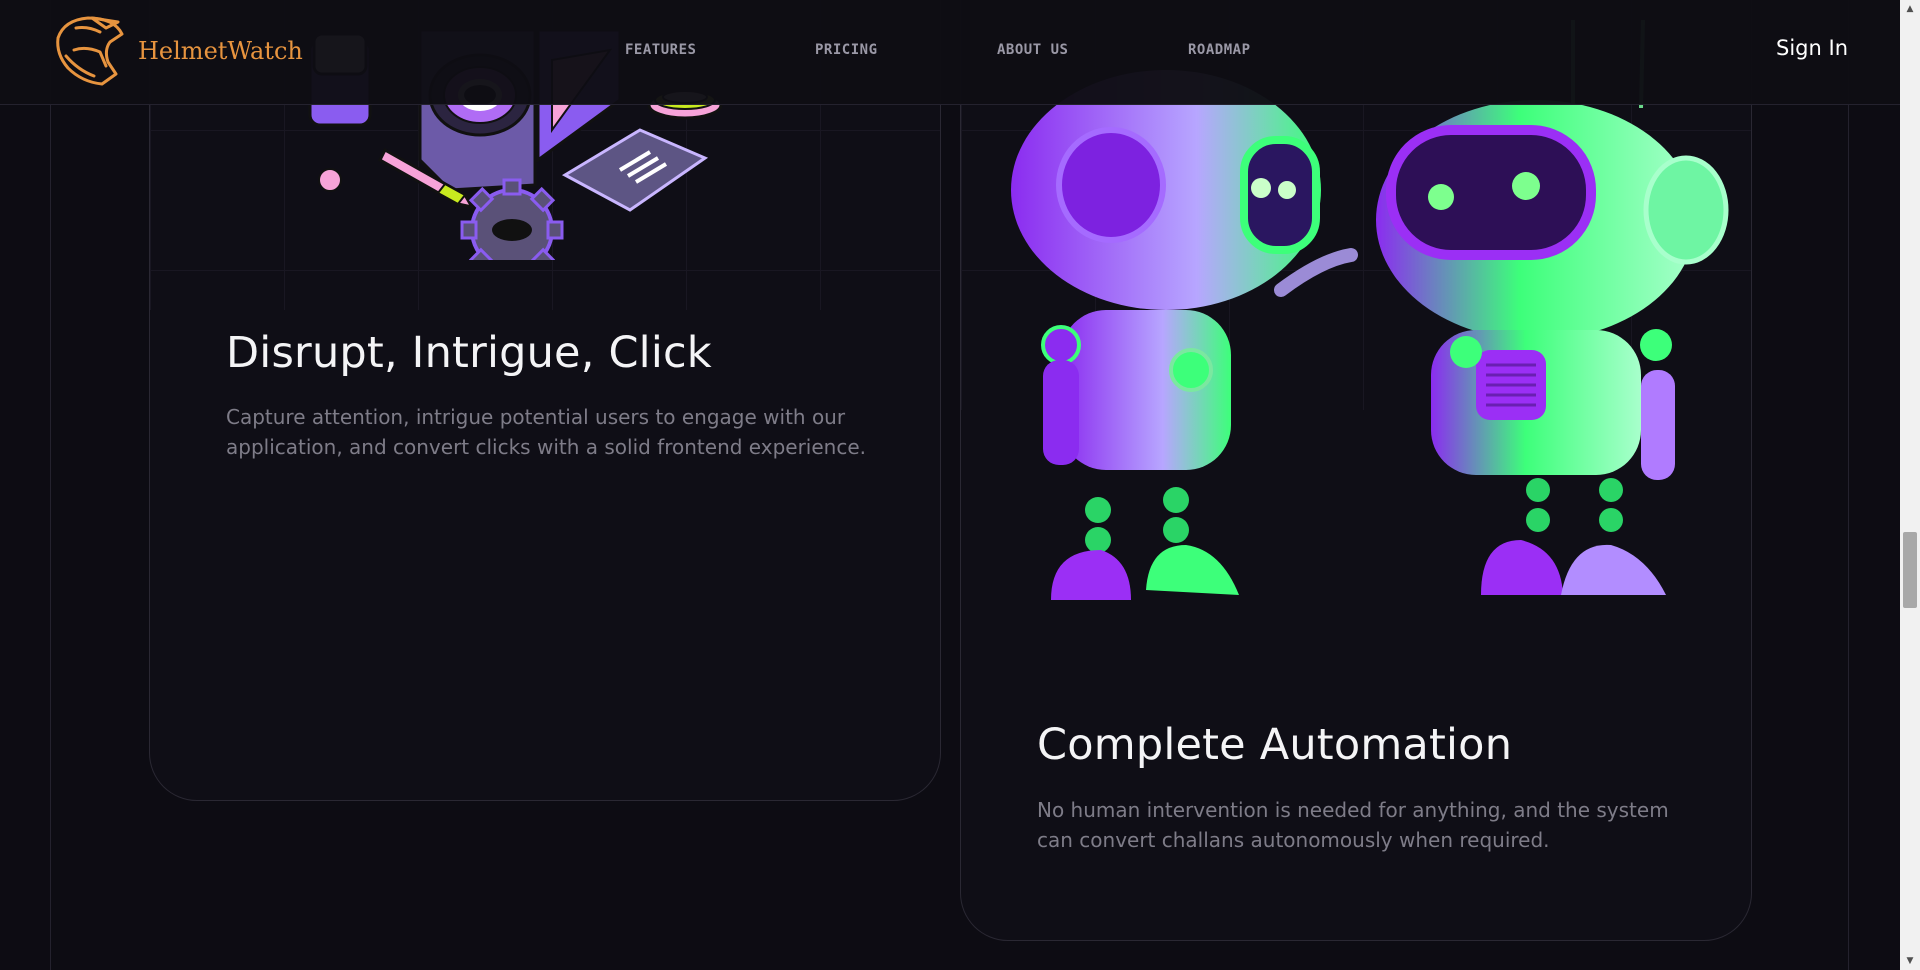  I want to click on helmet-logo-icon, so click(90, 51).